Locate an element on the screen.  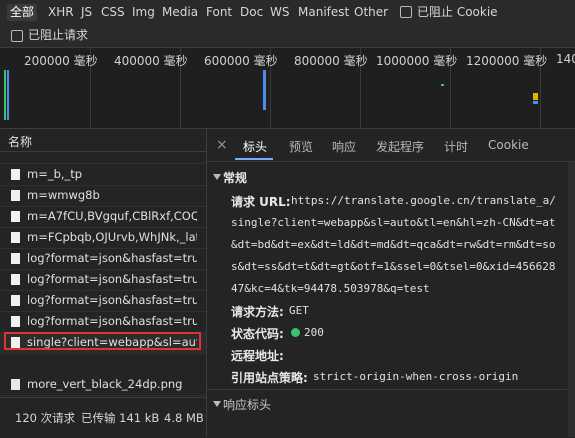
tick-label: 600000 毫秒 is located at coordinates (241, 61).